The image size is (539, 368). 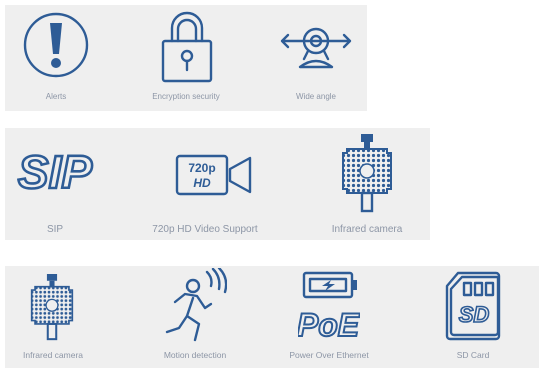 What do you see at coordinates (473, 355) in the screenshot?
I see `feature-label: SD Card` at bounding box center [473, 355].